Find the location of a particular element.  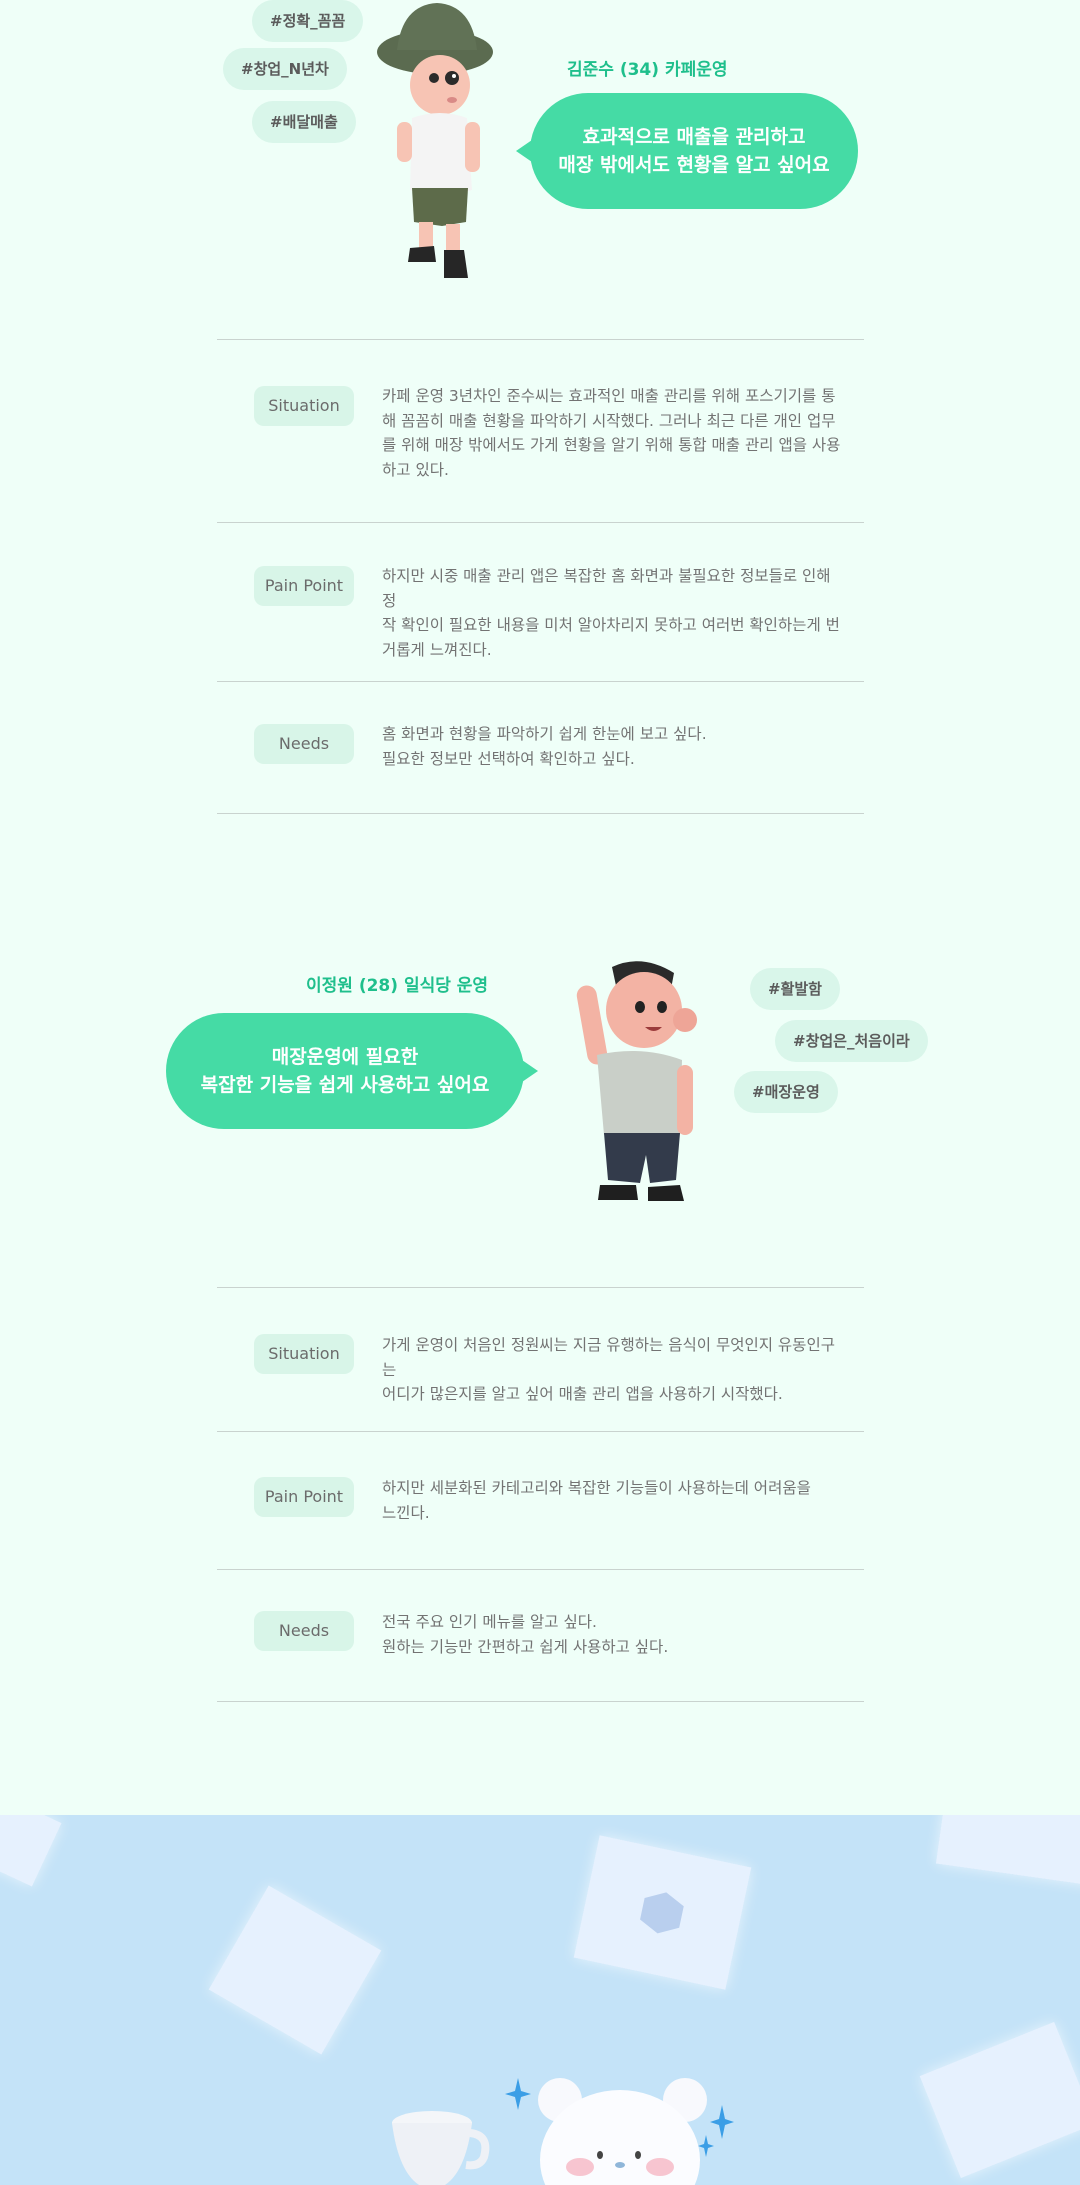

persona2-name: 이정원 (28) 일식당 운영 is located at coordinates (397, 986).